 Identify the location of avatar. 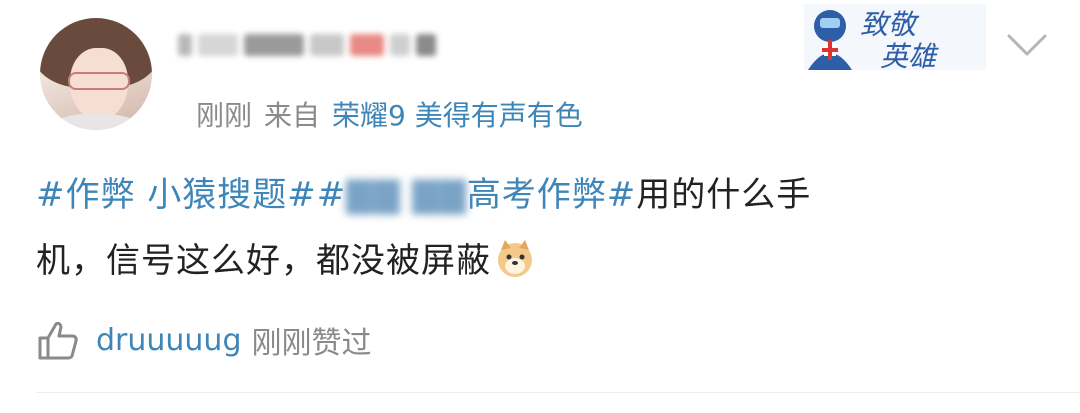
(96, 74).